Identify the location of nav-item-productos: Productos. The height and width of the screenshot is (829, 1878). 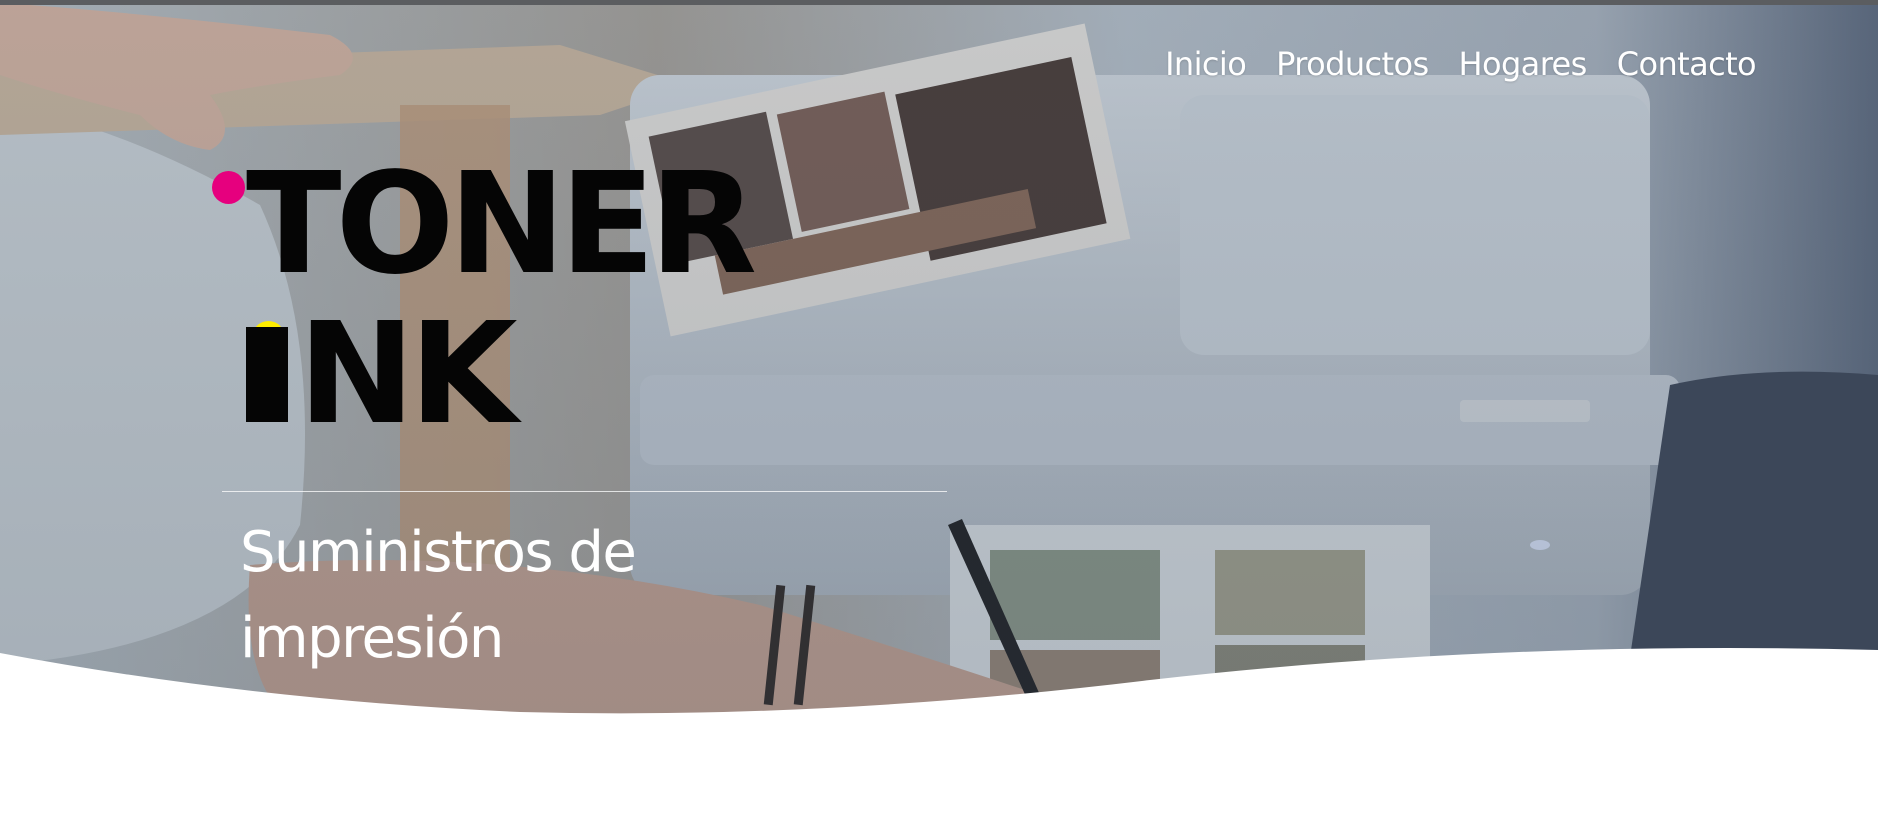
(1352, 64).